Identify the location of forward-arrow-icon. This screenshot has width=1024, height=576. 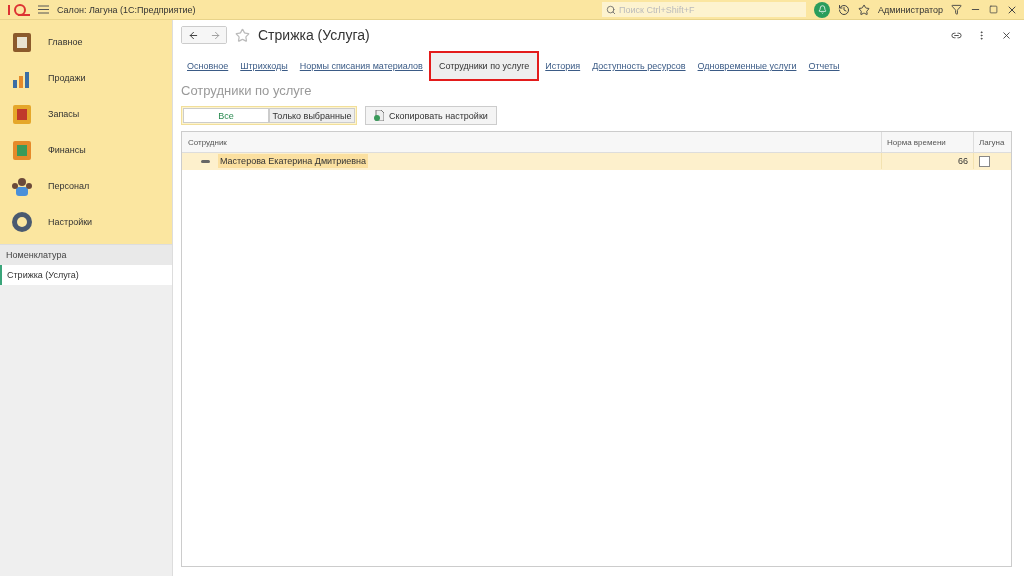
(215, 35).